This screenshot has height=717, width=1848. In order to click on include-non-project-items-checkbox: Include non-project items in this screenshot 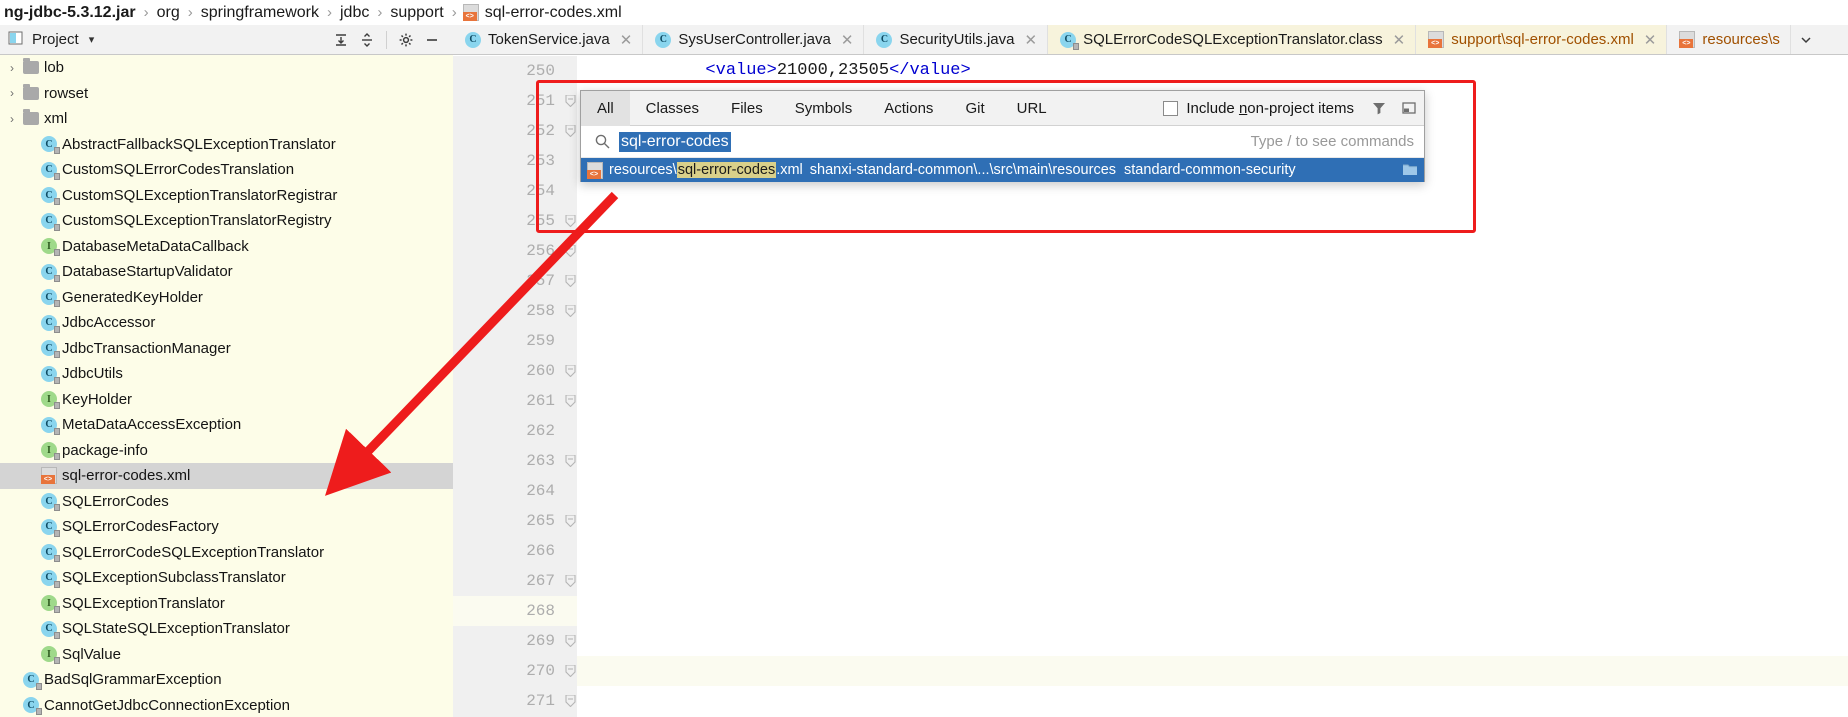, I will do `click(1263, 108)`.